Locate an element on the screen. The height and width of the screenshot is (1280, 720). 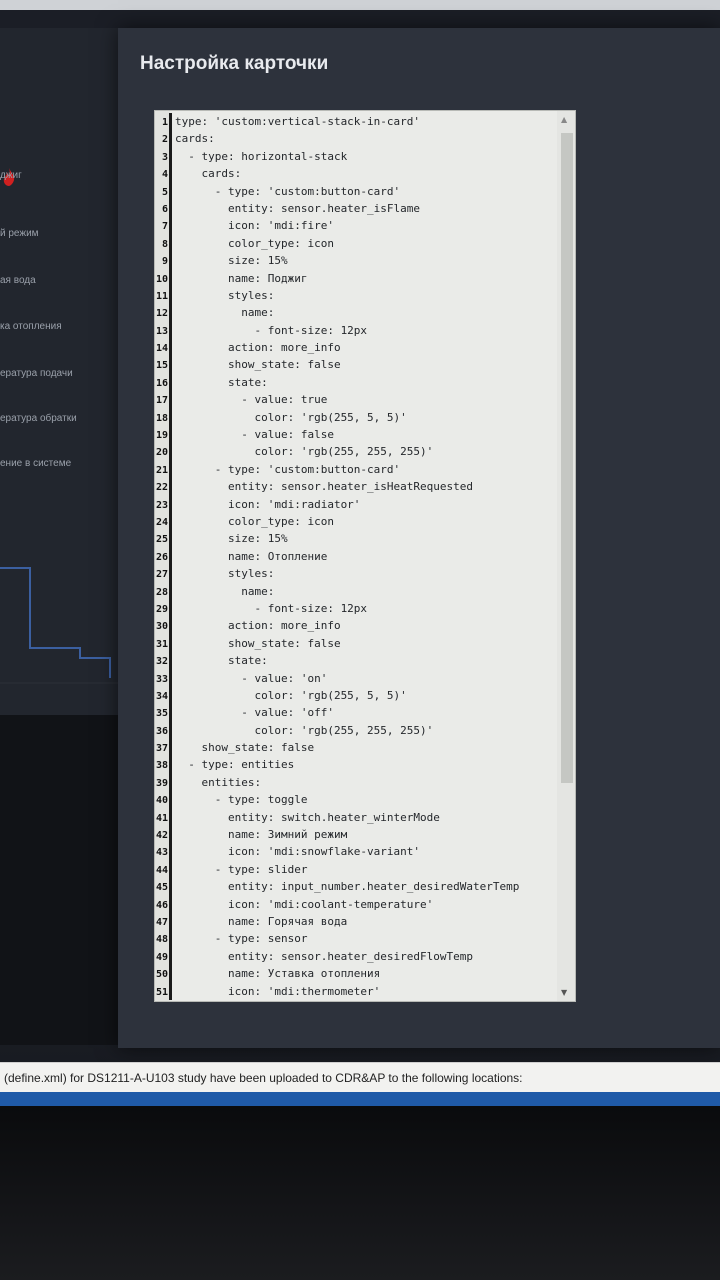
left-label-flow-temp: ература подачи is located at coordinates (36, 373).